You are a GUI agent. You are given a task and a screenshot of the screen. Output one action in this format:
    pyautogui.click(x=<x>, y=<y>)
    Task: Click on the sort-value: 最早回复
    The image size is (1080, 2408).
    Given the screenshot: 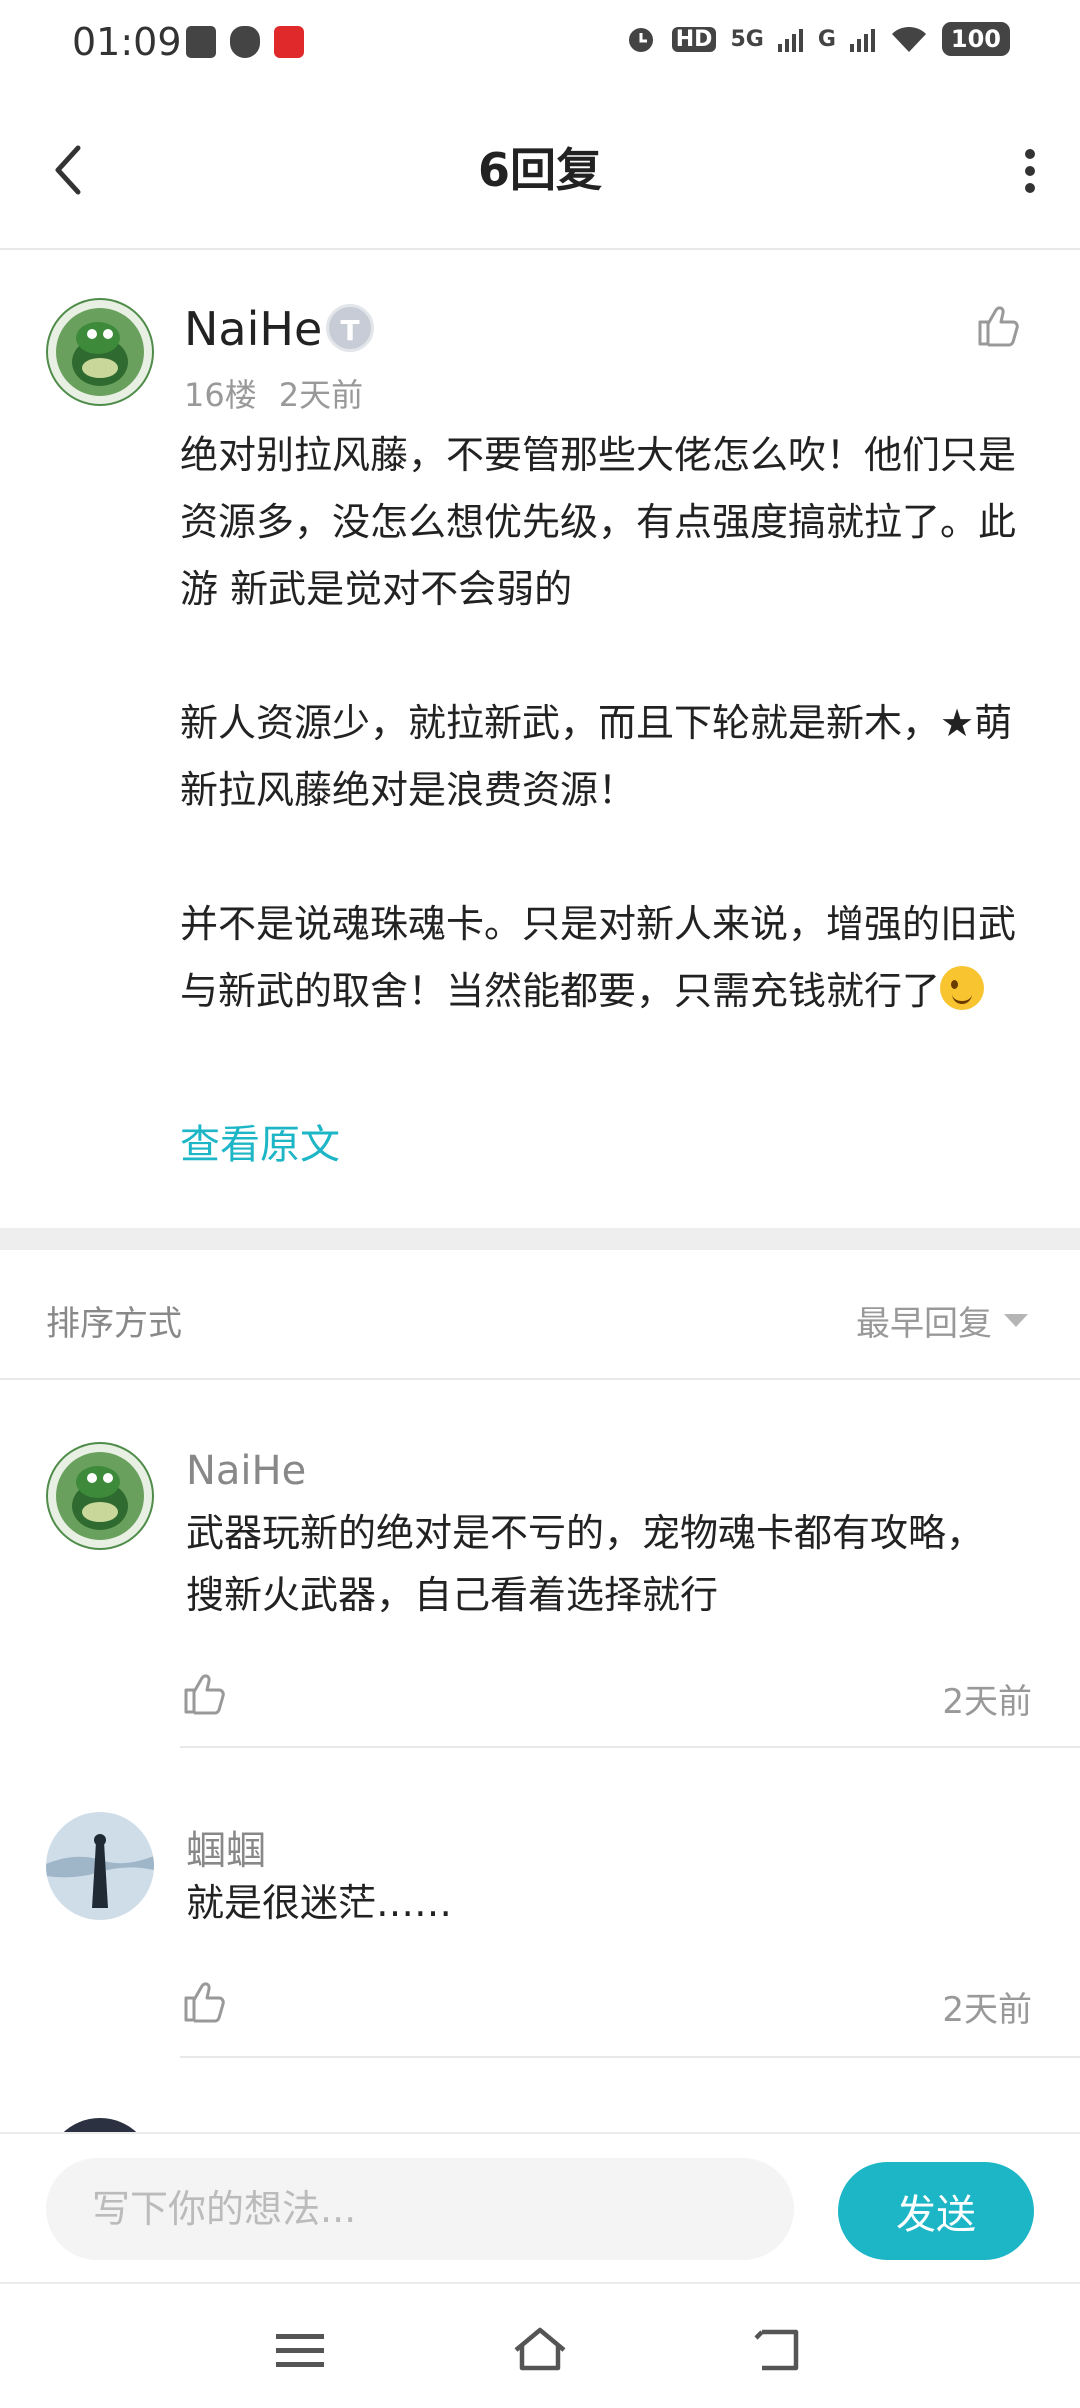 What is the action you would take?
    pyautogui.click(x=924, y=1324)
    